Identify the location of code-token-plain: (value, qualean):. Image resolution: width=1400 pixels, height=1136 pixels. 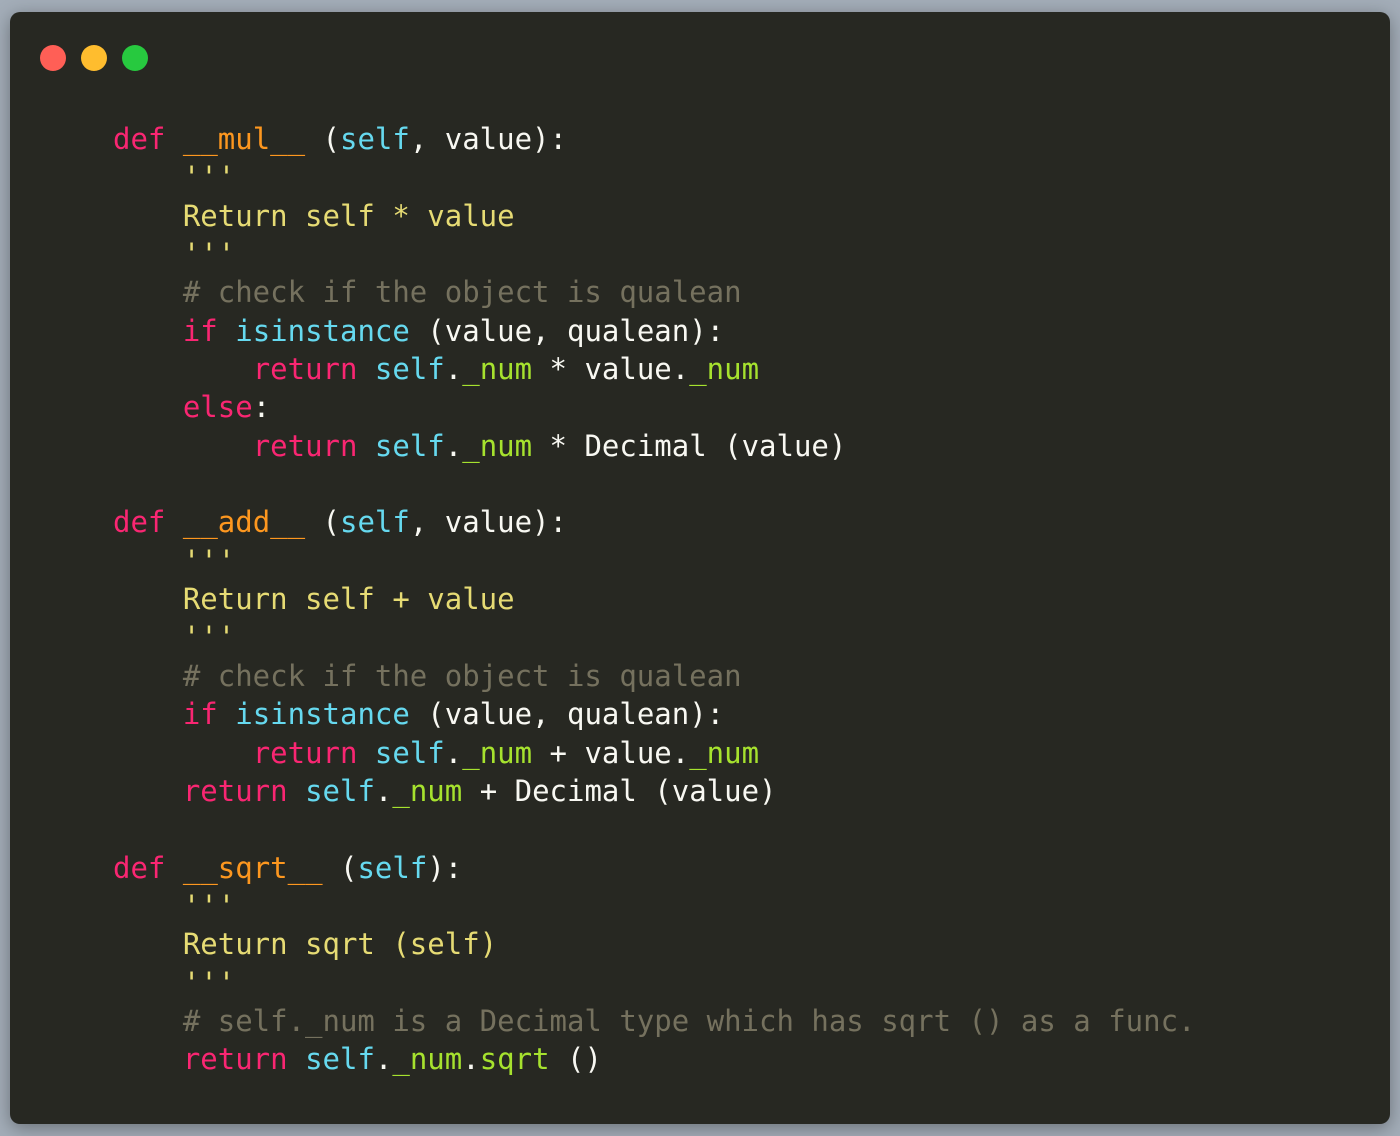
(567, 330).